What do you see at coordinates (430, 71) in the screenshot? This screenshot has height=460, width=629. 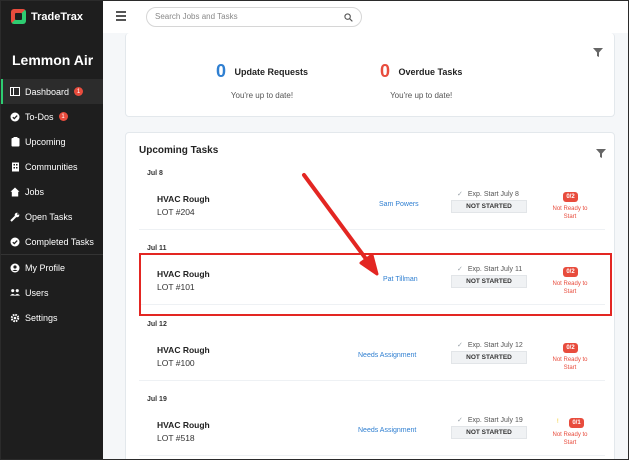 I see `overdue-tasks-label: Overdue Tasks` at bounding box center [430, 71].